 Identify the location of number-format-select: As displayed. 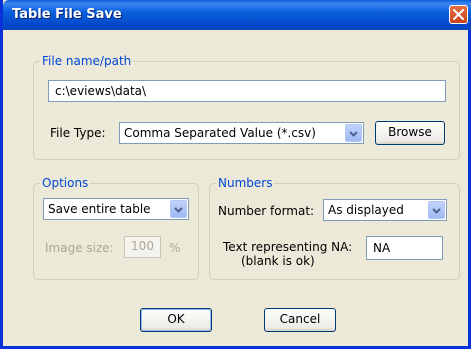
(385, 210).